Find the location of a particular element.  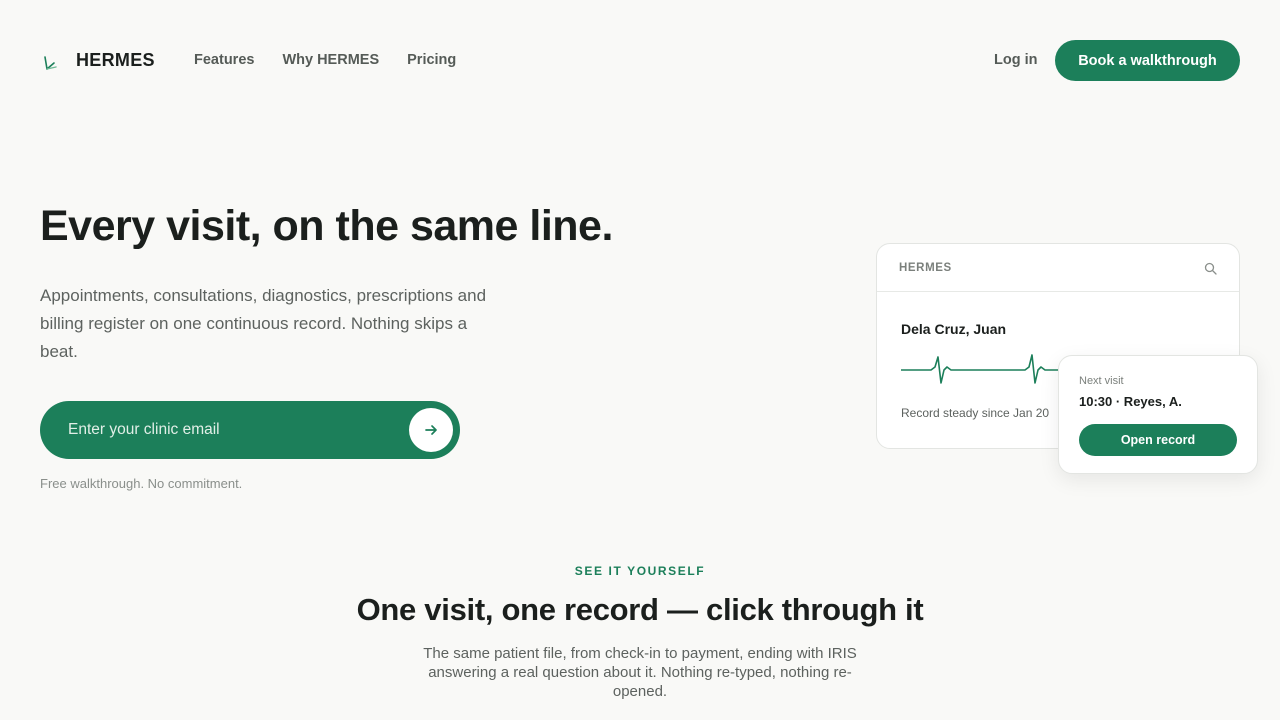

heartbeat-line-icon is located at coordinates (981, 369).